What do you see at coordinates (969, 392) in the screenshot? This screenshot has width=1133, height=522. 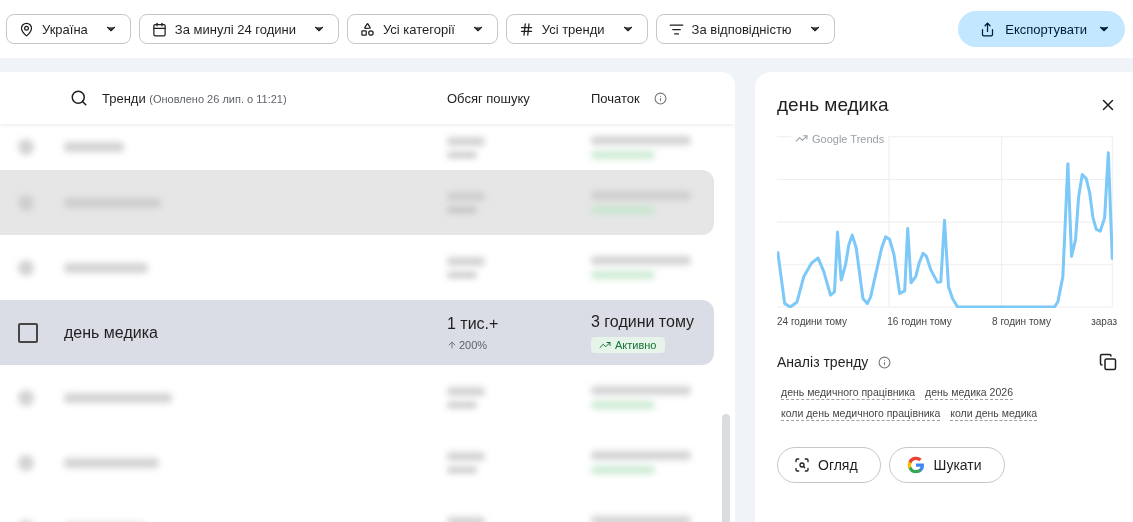 I see `related-query-link: день медика 2026` at bounding box center [969, 392].